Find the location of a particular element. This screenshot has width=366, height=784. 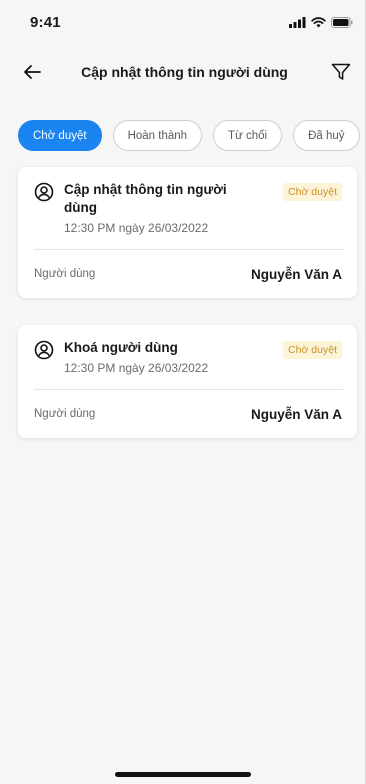

home-indicator is located at coordinates (182, 774).